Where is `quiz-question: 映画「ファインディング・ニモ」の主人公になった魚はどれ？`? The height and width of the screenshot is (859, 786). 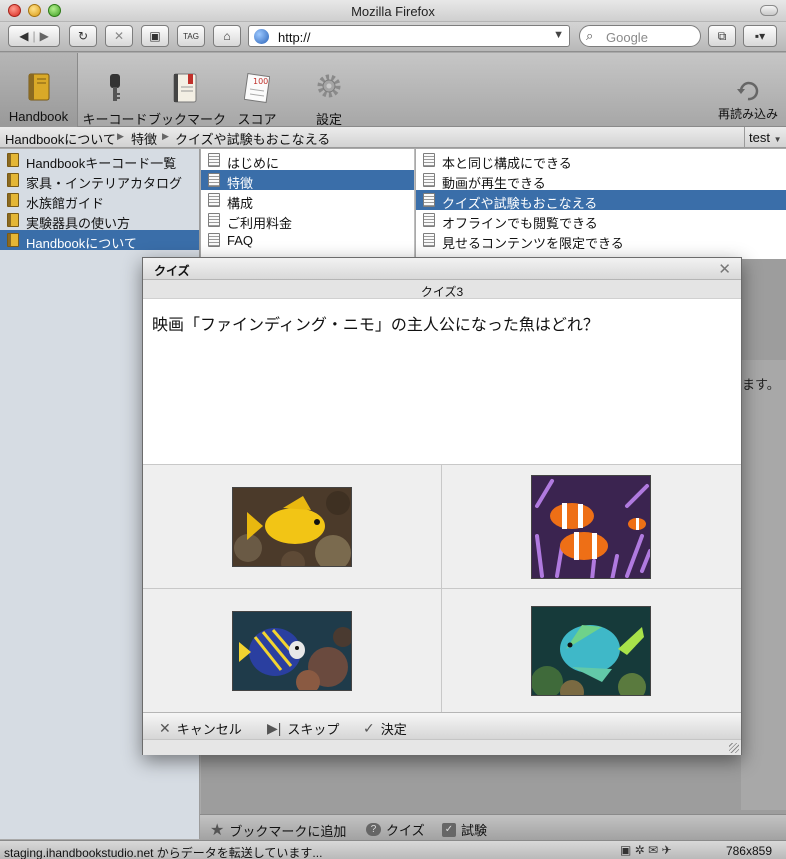
quiz-question: 映画「ファインディング・ニモ」の主人公になった魚はどれ？ is located at coordinates (375, 325).